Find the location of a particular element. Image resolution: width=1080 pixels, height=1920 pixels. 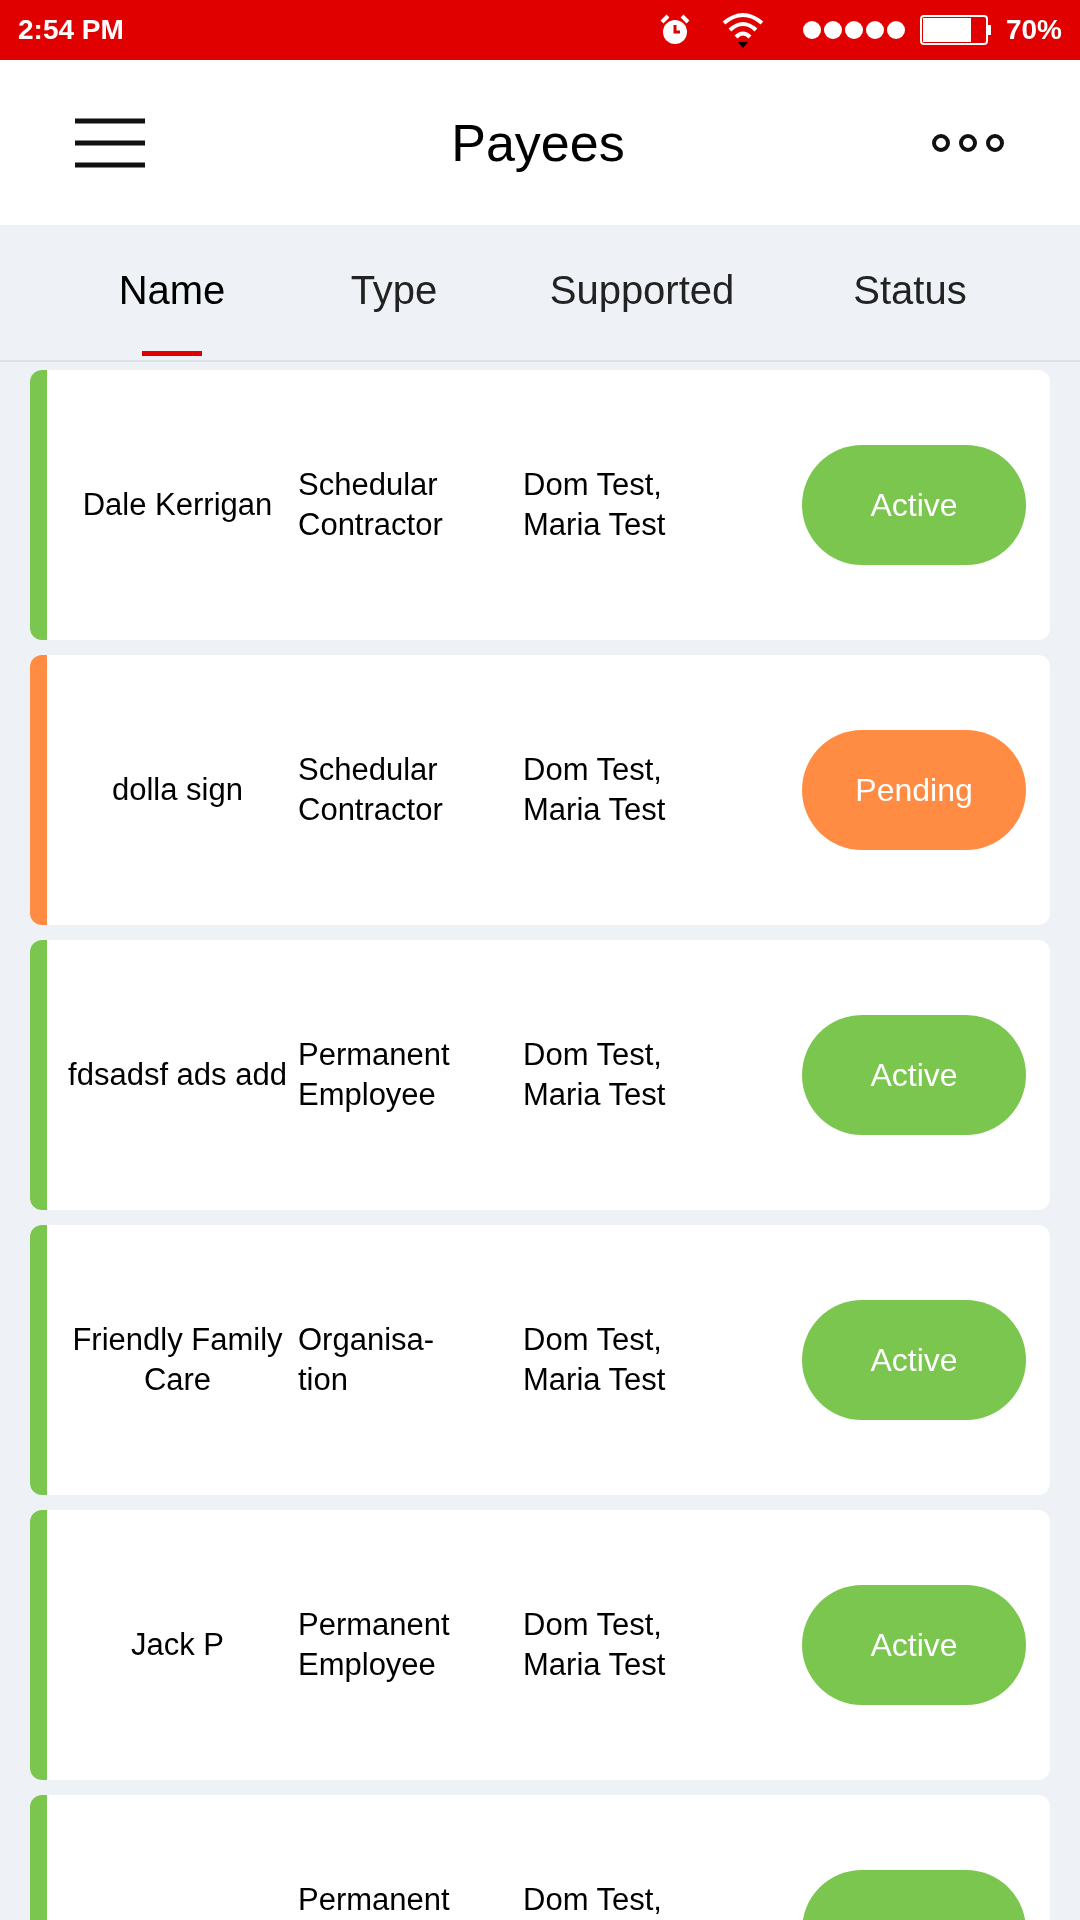

page-title: Payees is located at coordinates (538, 143).